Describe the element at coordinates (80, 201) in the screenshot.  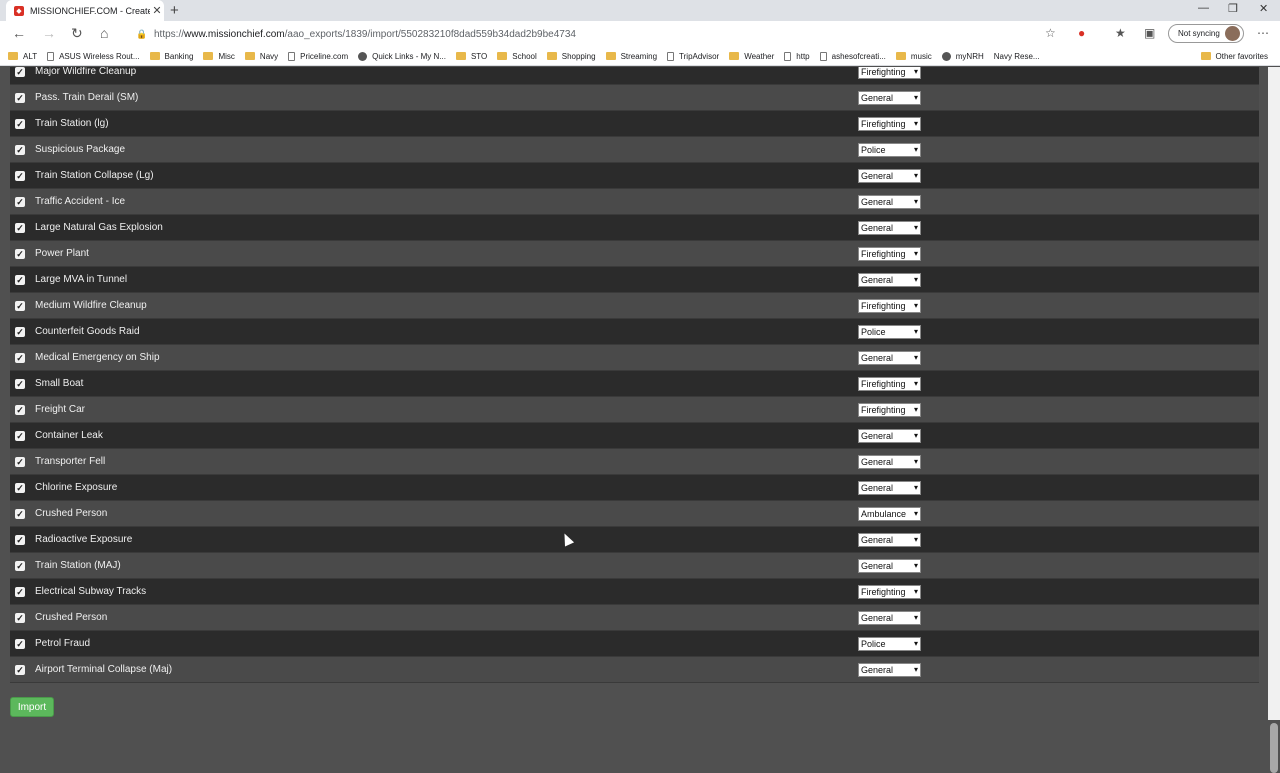
I see `mission-name: Traffic Accident - Ice` at that location.